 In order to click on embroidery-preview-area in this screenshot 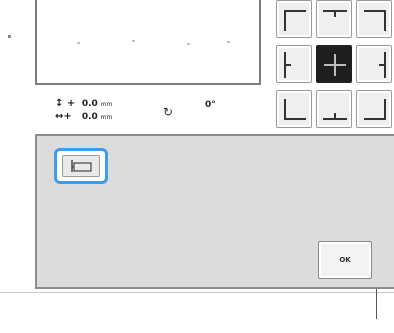, I will do `click(148, 42)`.